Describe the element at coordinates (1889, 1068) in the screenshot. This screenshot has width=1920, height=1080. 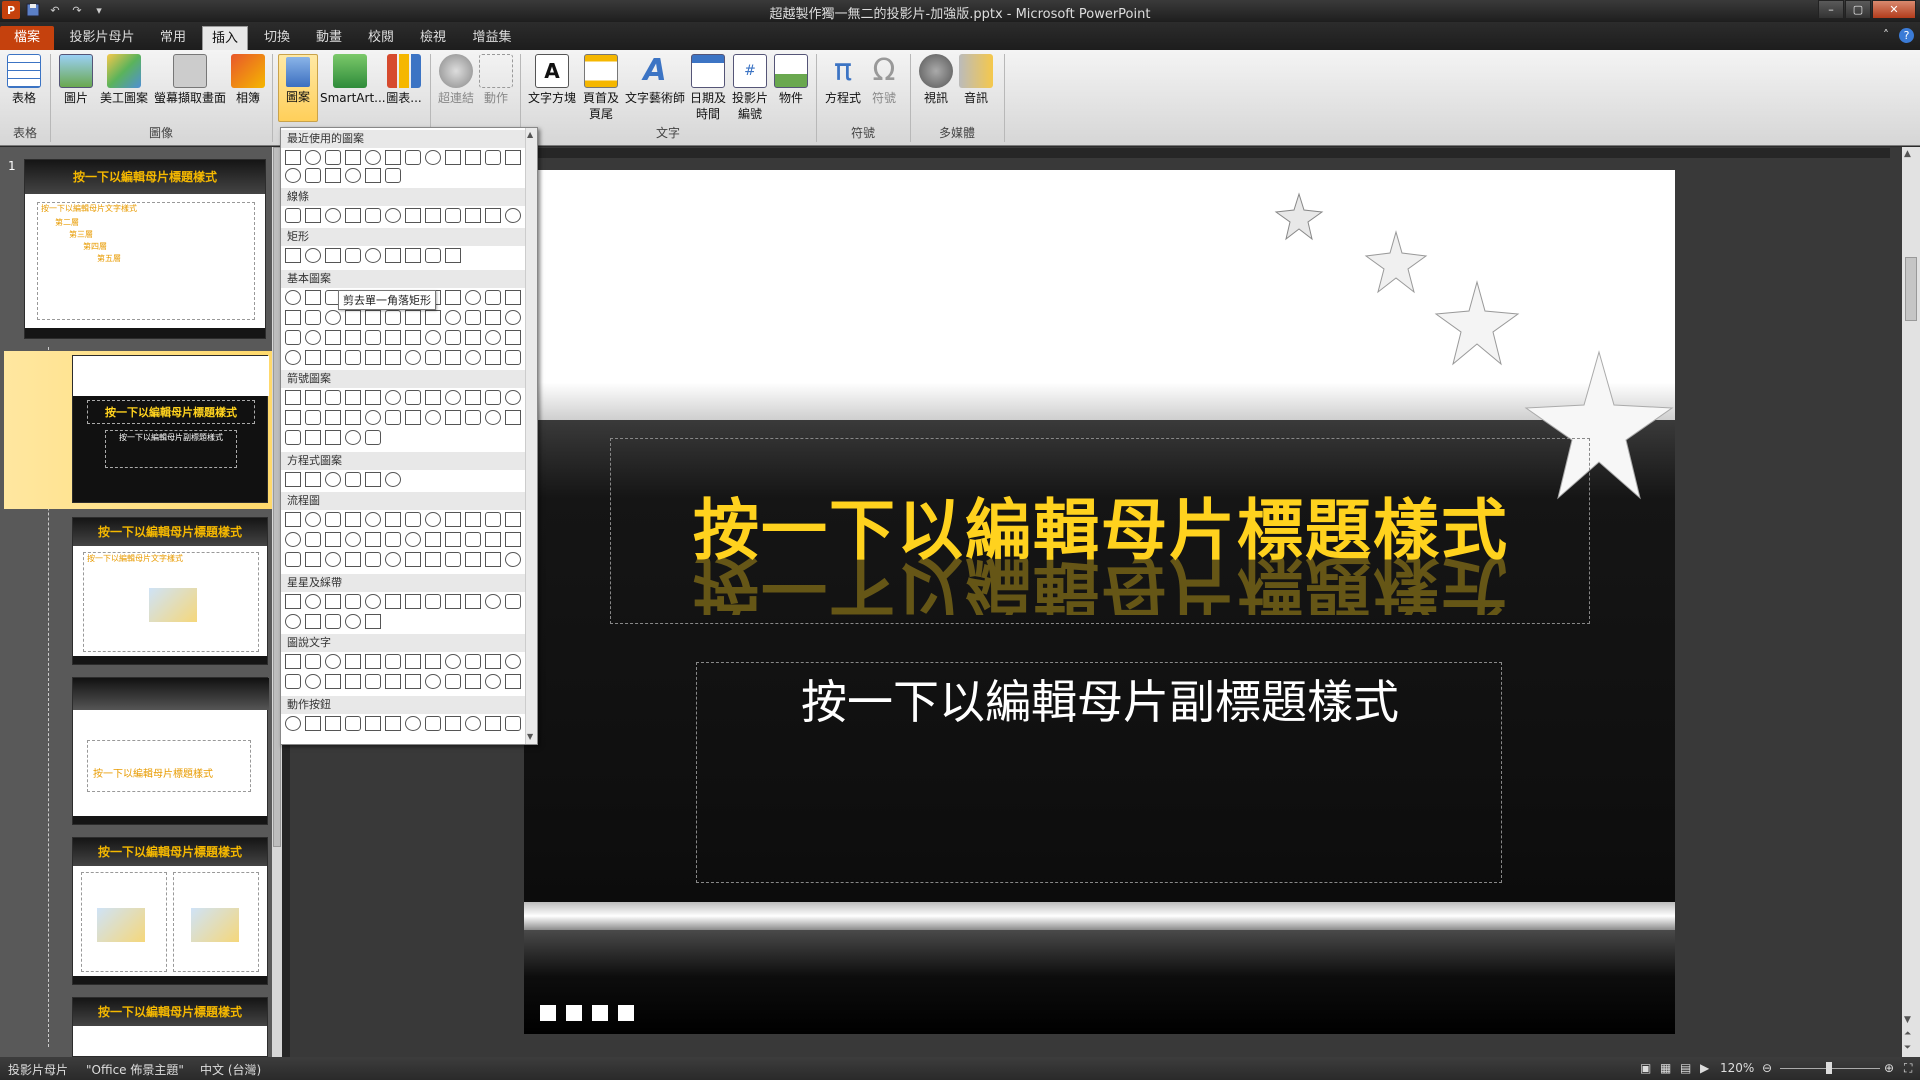
I see `zoom-in-icon: ⊕` at that location.